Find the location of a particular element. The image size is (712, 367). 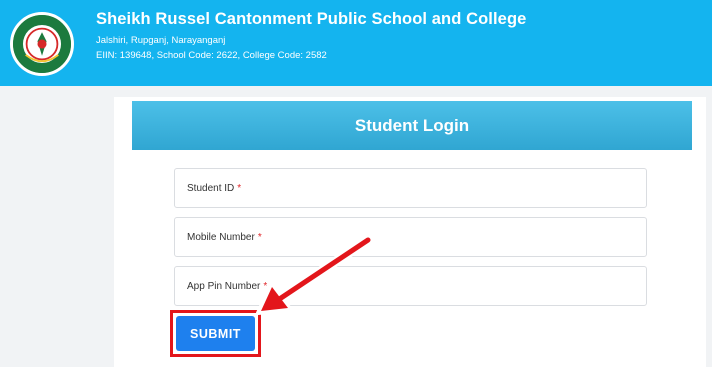

app-pin-label: App Pin Number is located at coordinates (224, 286).